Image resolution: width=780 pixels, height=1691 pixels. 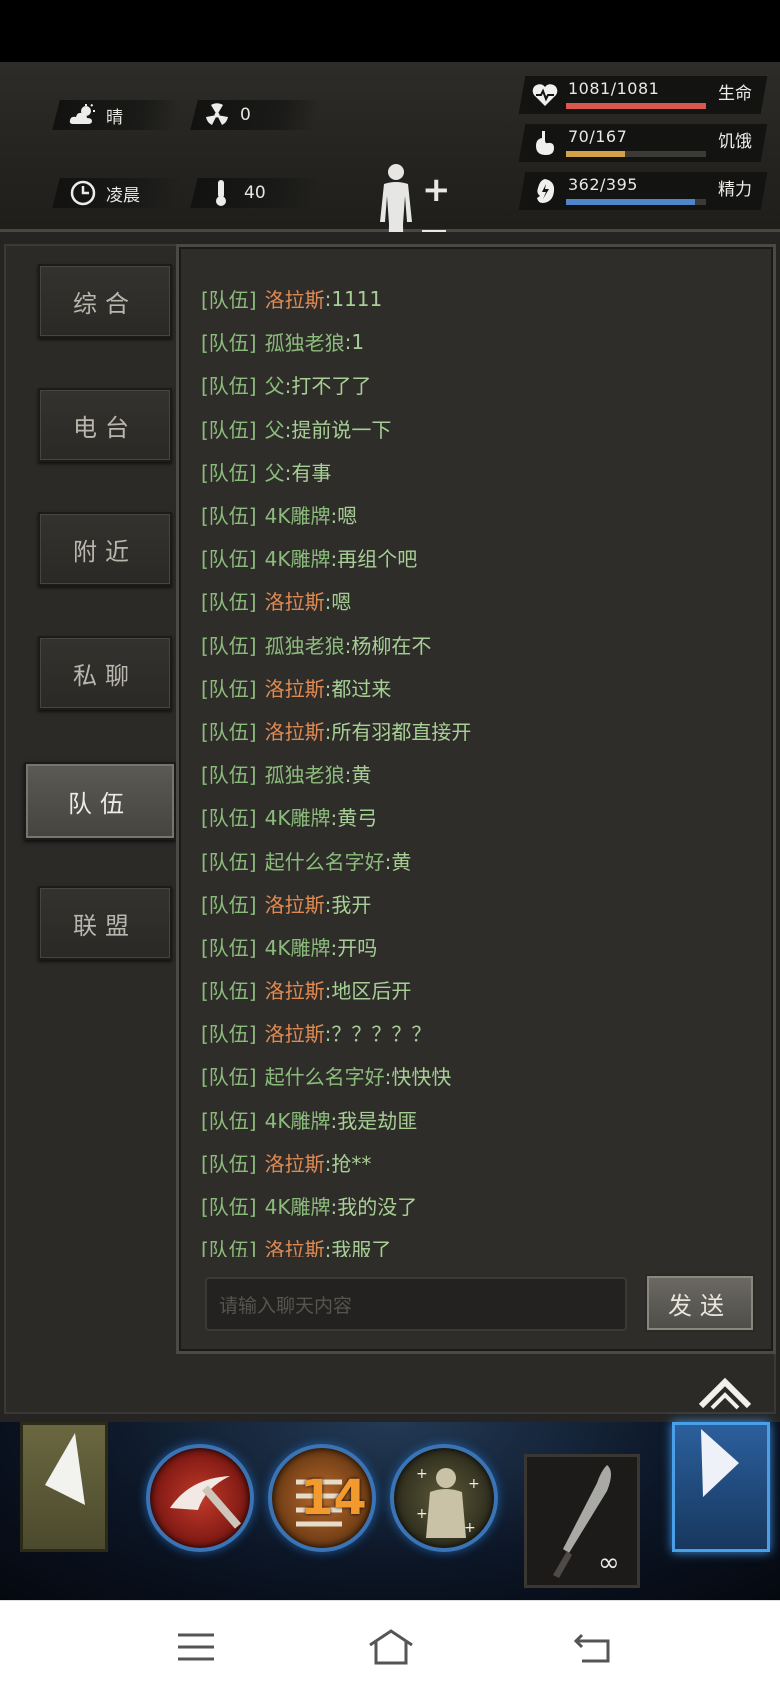 I want to click on tab-nearby: 附近, so click(x=105, y=549).